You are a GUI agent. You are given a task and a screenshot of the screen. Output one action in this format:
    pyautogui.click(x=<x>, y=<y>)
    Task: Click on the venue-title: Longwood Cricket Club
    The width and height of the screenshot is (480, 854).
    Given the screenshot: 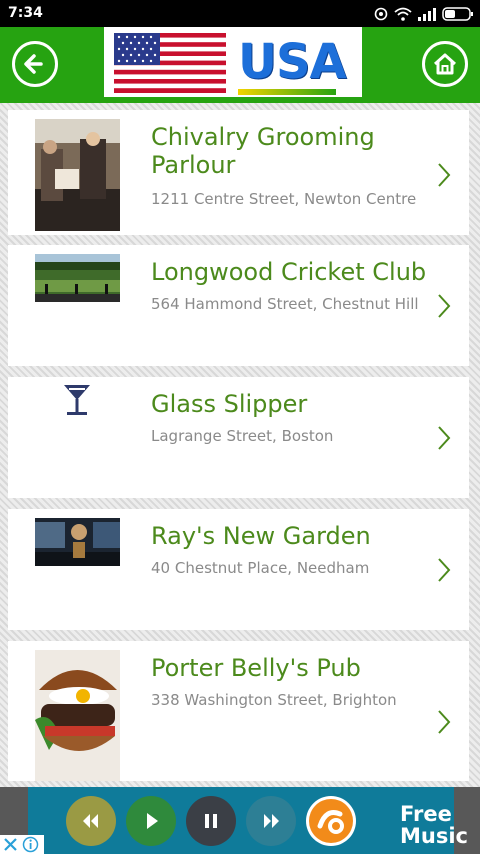 What is the action you would take?
    pyautogui.click(x=289, y=272)
    